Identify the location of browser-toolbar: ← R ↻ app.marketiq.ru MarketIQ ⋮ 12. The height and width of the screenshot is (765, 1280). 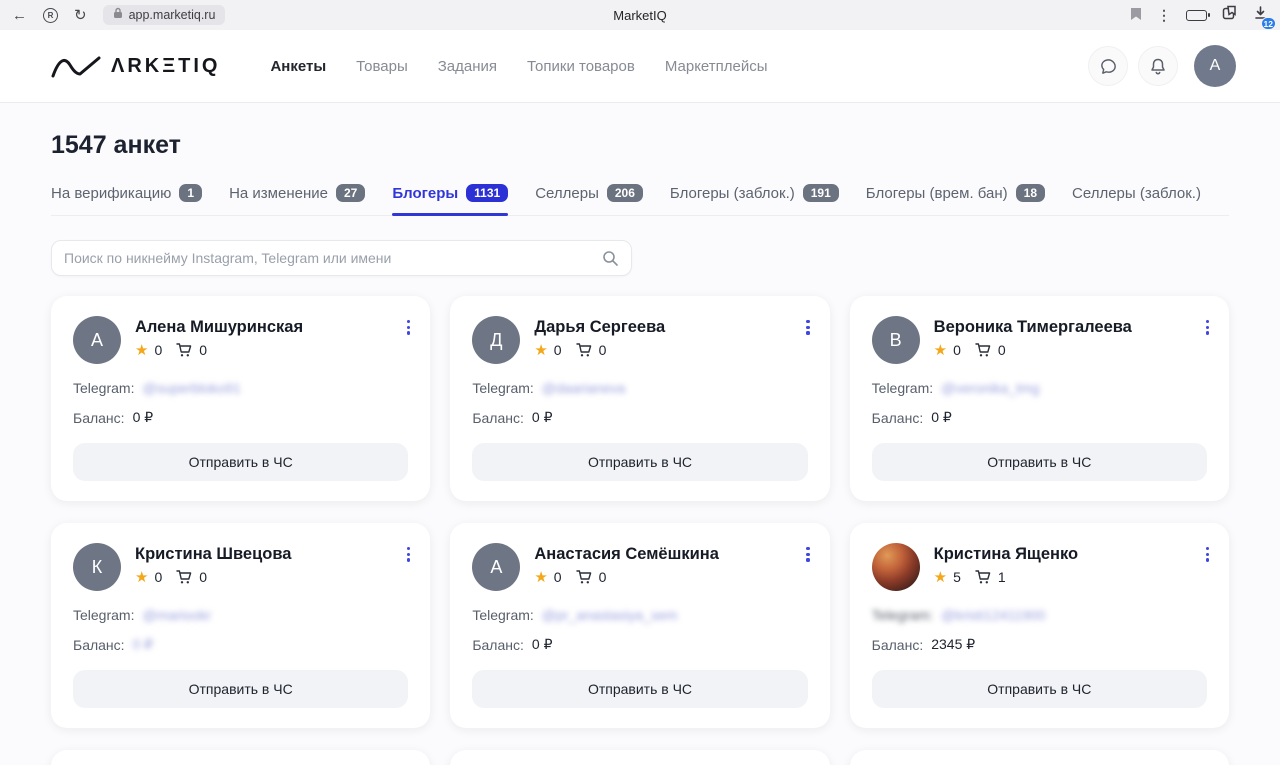
(640, 15).